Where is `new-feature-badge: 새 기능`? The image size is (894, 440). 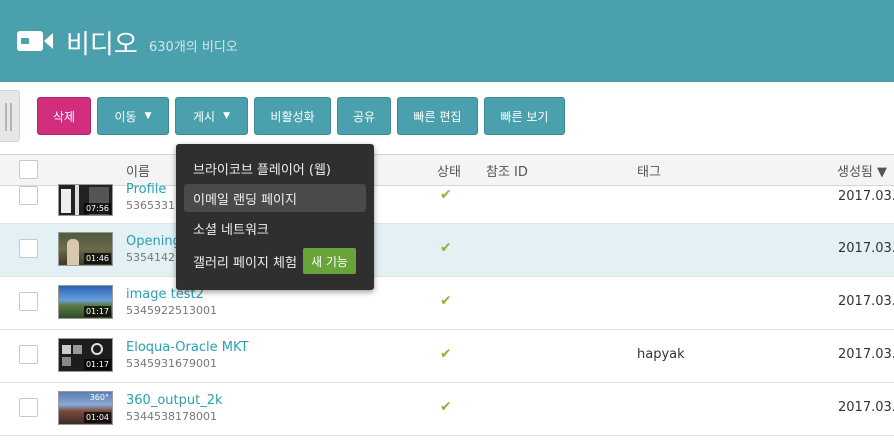 new-feature-badge: 새 기능 is located at coordinates (329, 261).